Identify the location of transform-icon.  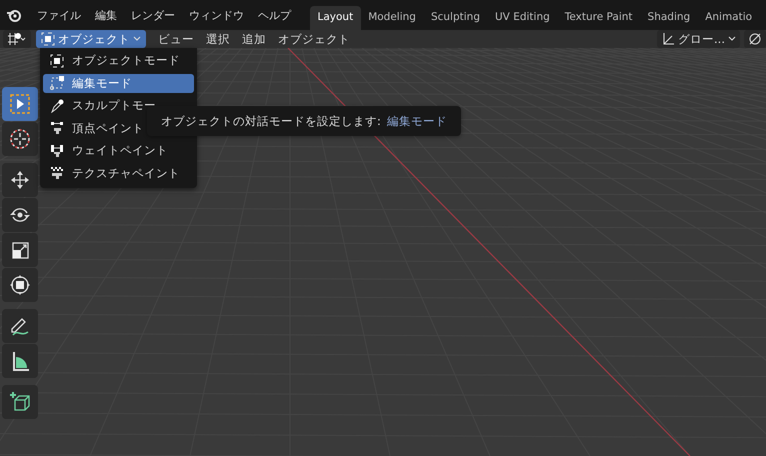
(20, 285).